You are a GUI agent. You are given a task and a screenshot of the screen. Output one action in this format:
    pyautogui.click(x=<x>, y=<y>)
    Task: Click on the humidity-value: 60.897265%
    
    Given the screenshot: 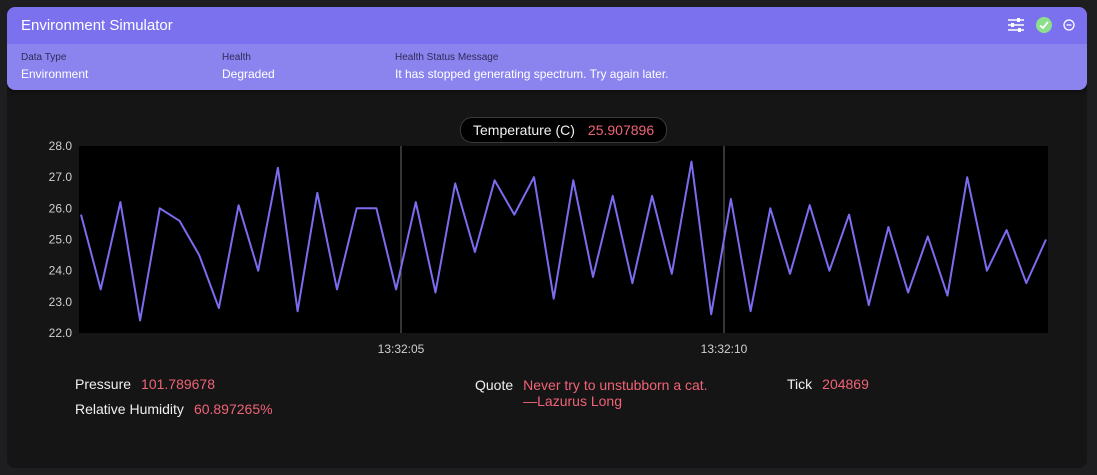 What is the action you would take?
    pyautogui.click(x=233, y=409)
    